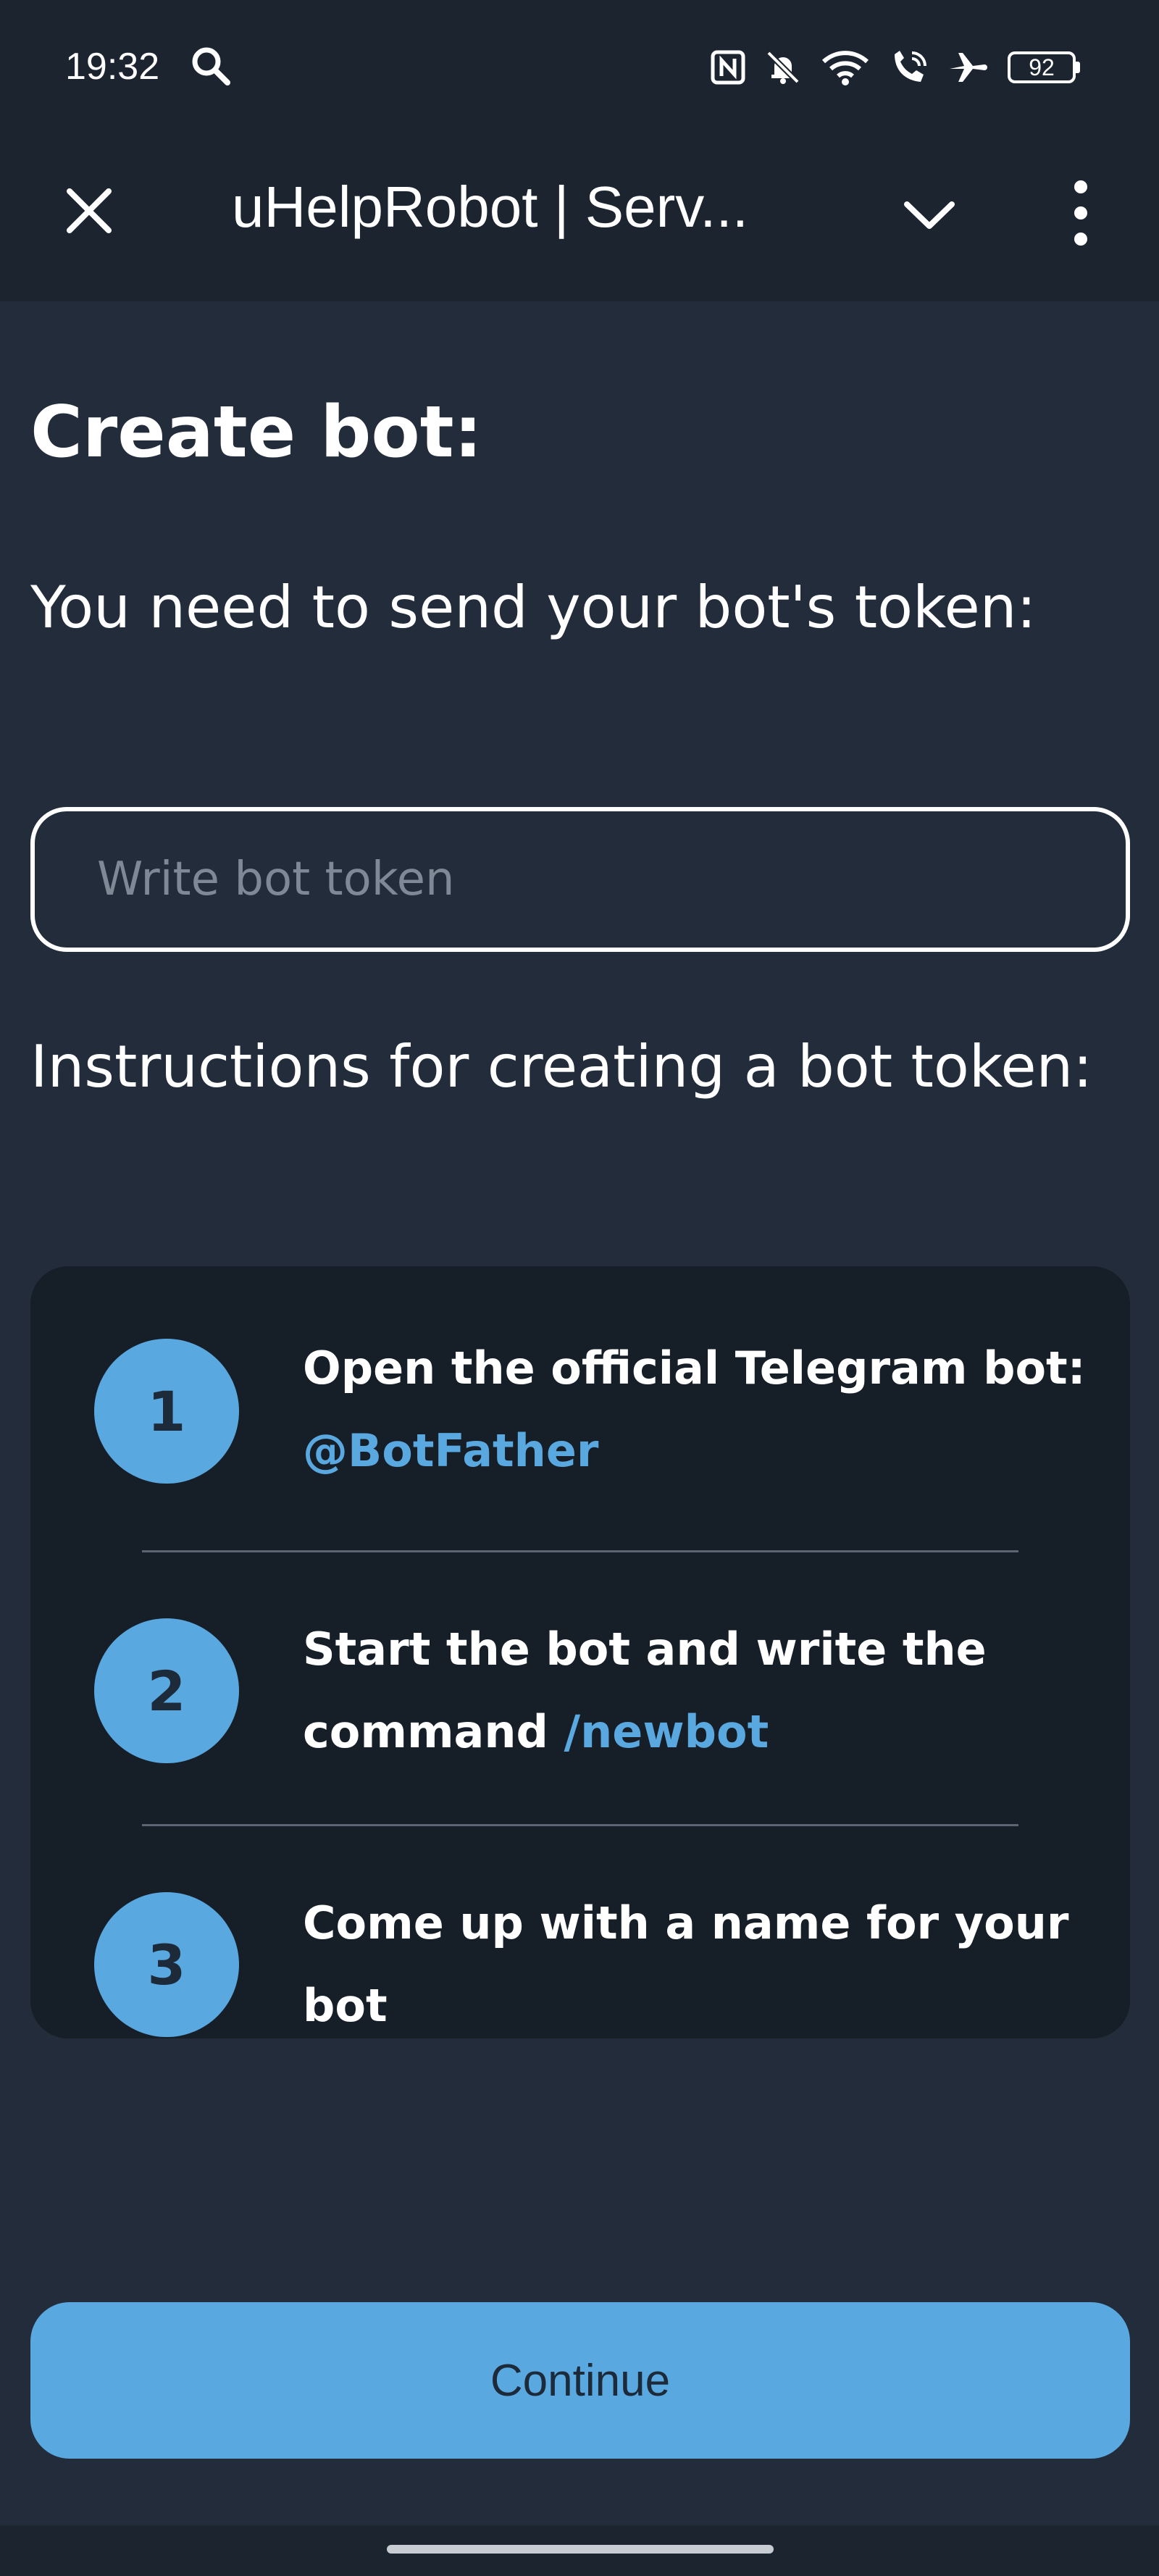 The height and width of the screenshot is (2576, 1159). Describe the element at coordinates (1044, 67) in the screenshot. I see `battery-icon: 92` at that location.